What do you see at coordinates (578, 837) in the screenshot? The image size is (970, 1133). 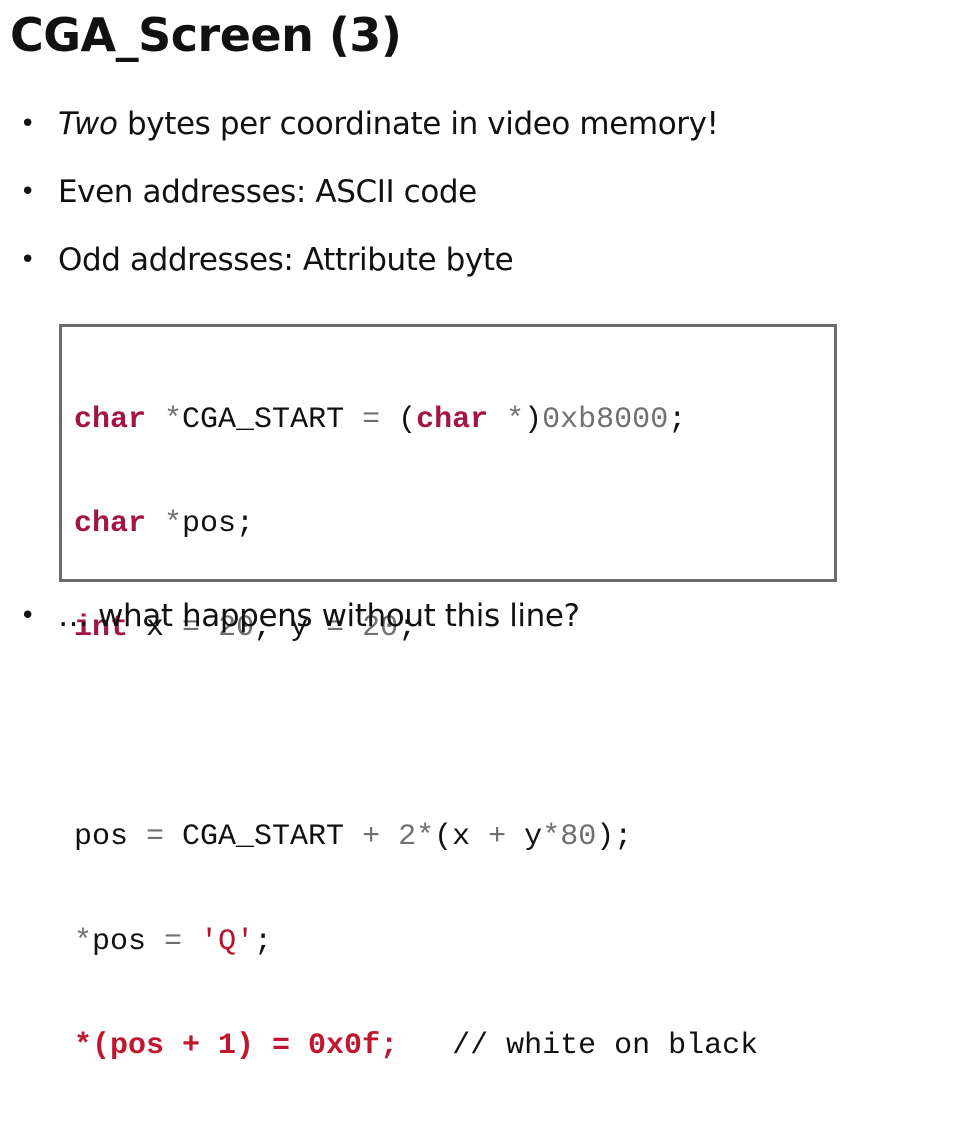 I see `code-number: 80` at bounding box center [578, 837].